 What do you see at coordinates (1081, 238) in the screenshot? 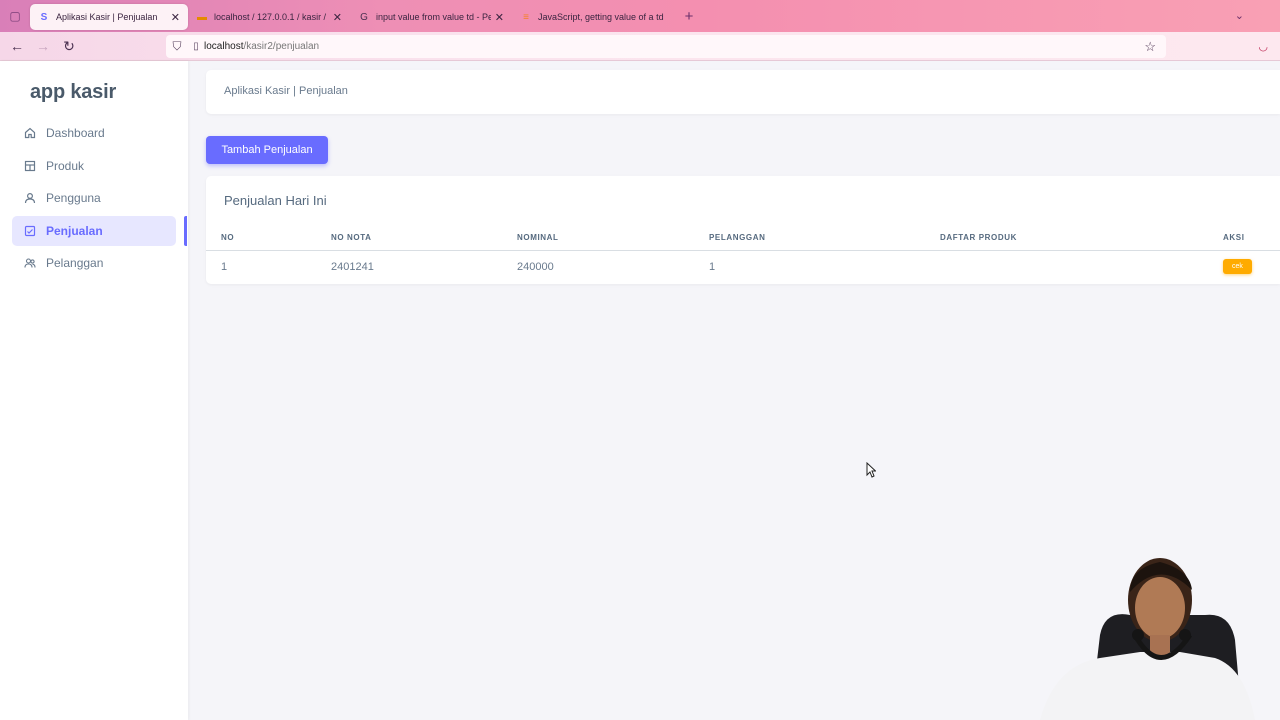
I see `column-header-daftar-produk: DAFTAR PRODUK` at bounding box center [1081, 238].